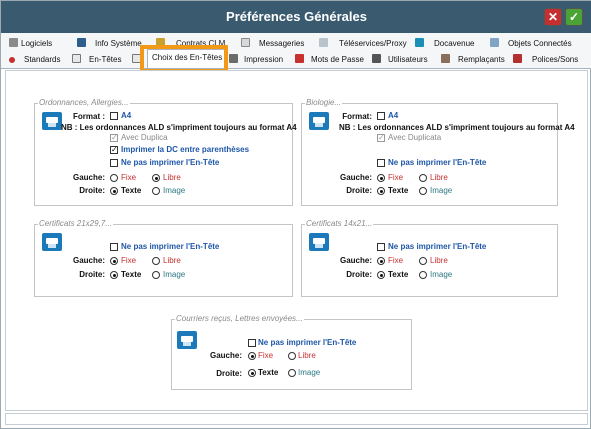 The height and width of the screenshot is (429, 591). I want to click on tab-standards: Standards, so click(34, 60).